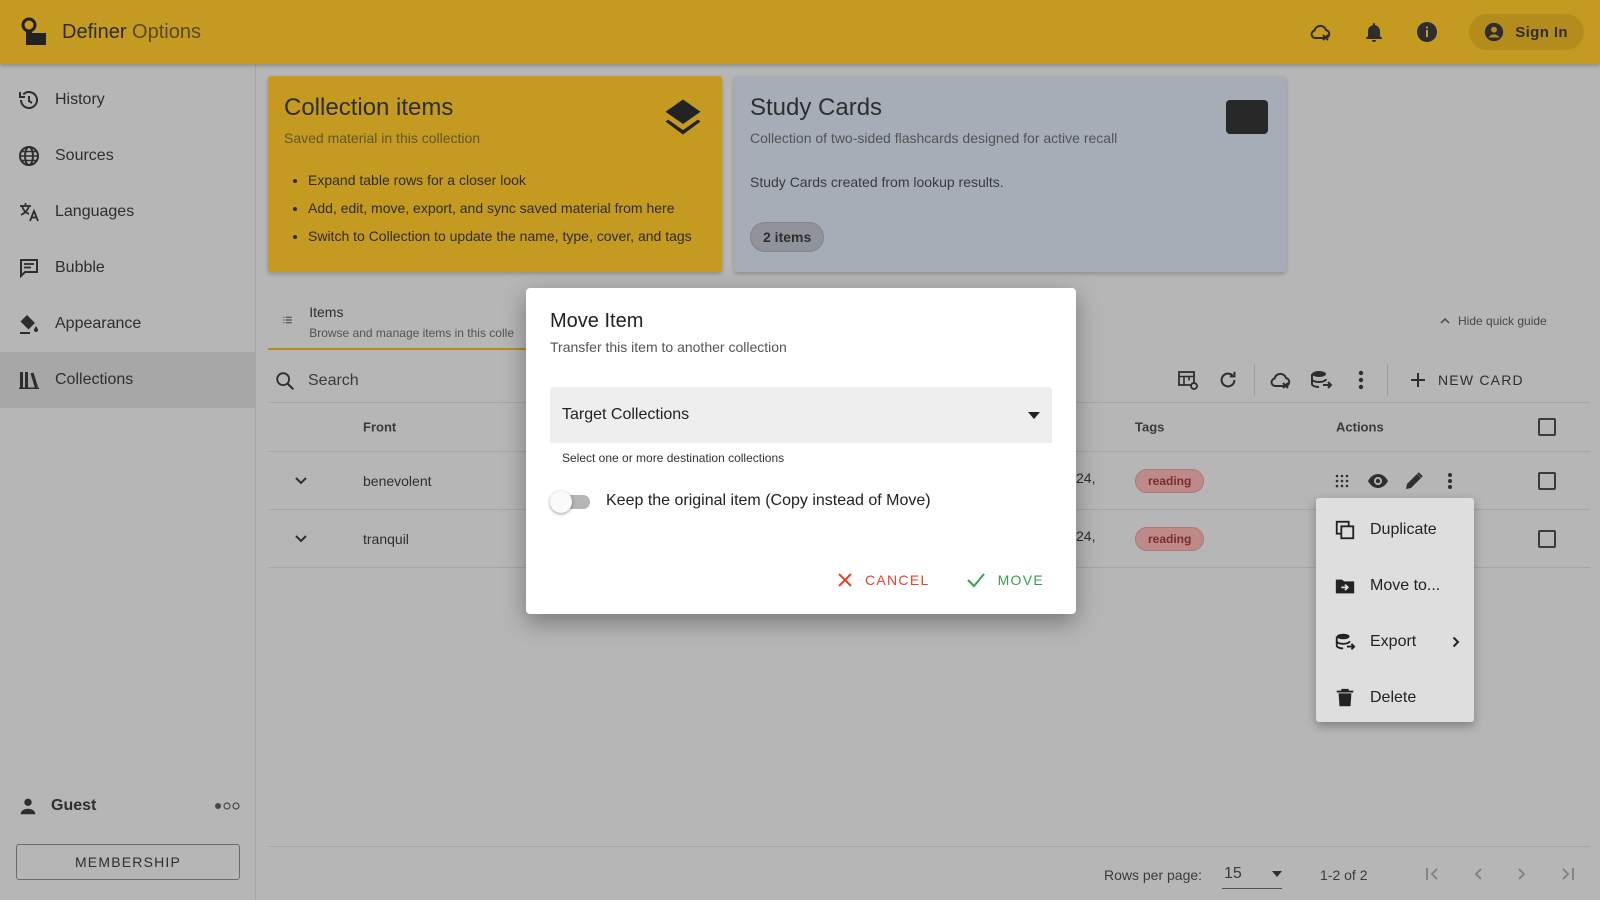  Describe the element at coordinates (975, 580) in the screenshot. I see `check-icon` at that location.